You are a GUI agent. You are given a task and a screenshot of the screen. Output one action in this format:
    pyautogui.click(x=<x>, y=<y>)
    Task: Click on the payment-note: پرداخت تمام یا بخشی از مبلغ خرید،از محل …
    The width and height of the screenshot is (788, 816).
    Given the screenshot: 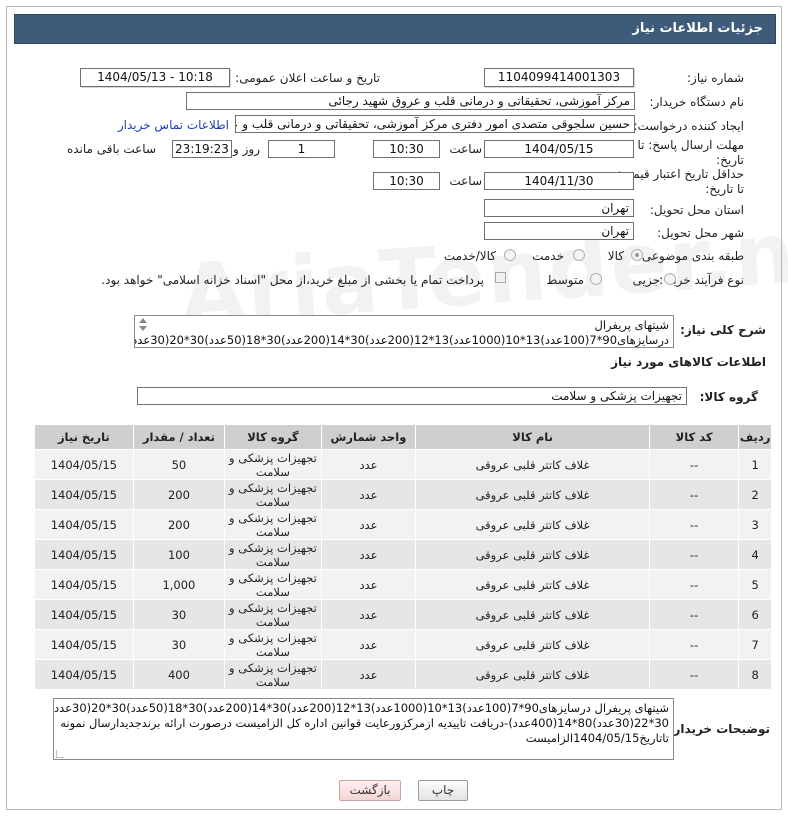 What is the action you would take?
    pyautogui.click(x=292, y=280)
    